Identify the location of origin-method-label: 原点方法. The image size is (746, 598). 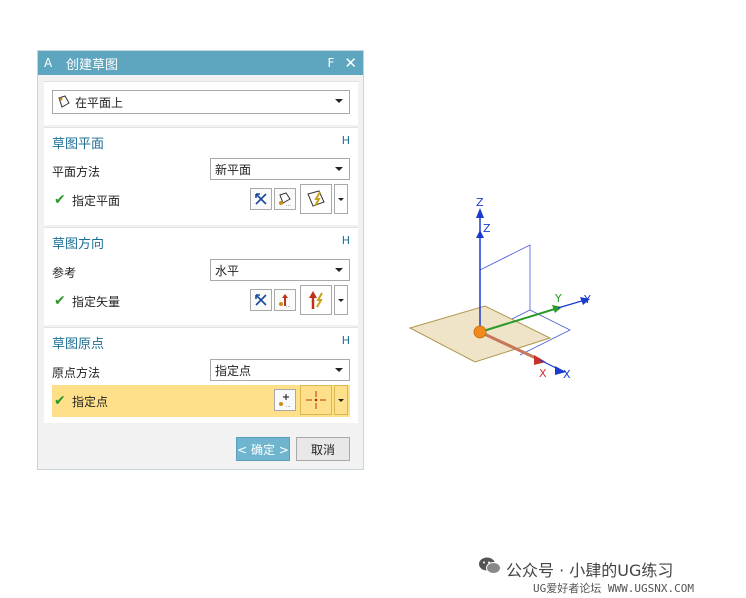
(76, 373).